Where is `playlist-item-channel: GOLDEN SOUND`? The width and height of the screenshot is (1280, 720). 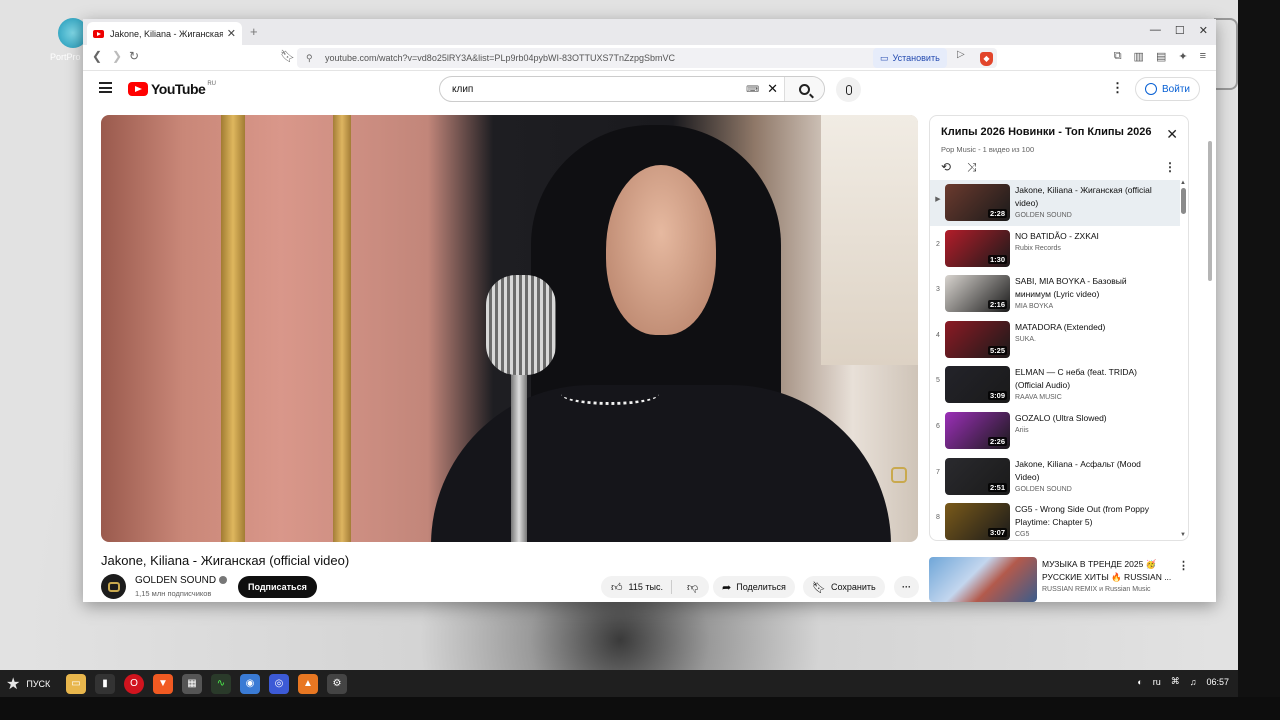
playlist-item-channel: GOLDEN SOUND is located at coordinates (1043, 489).